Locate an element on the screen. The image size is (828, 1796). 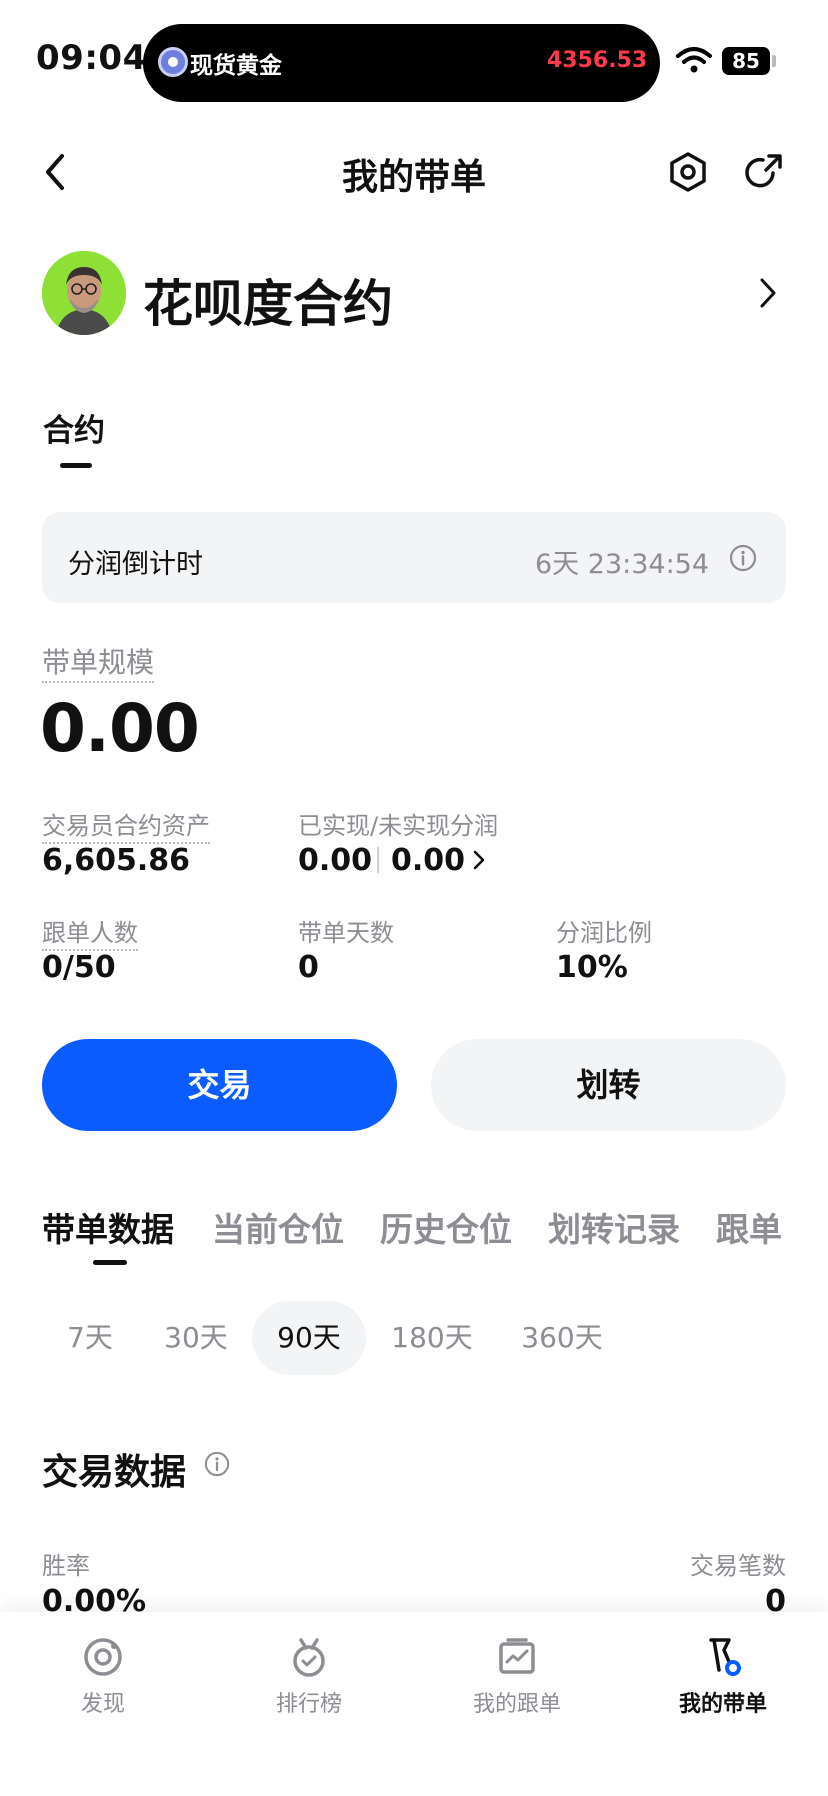
nav-item-leaderboard: 排行榜 is located at coordinates (309, 1677).